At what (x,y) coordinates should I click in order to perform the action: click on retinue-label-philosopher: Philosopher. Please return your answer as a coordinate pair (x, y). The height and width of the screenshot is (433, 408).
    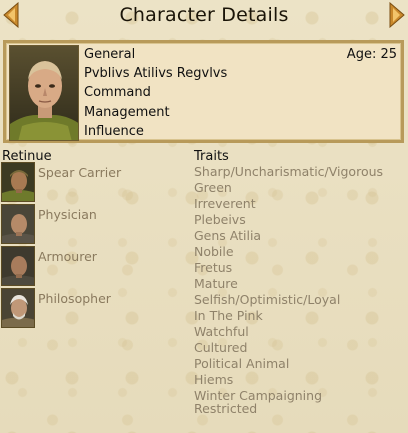
    Looking at the image, I should click on (74, 298).